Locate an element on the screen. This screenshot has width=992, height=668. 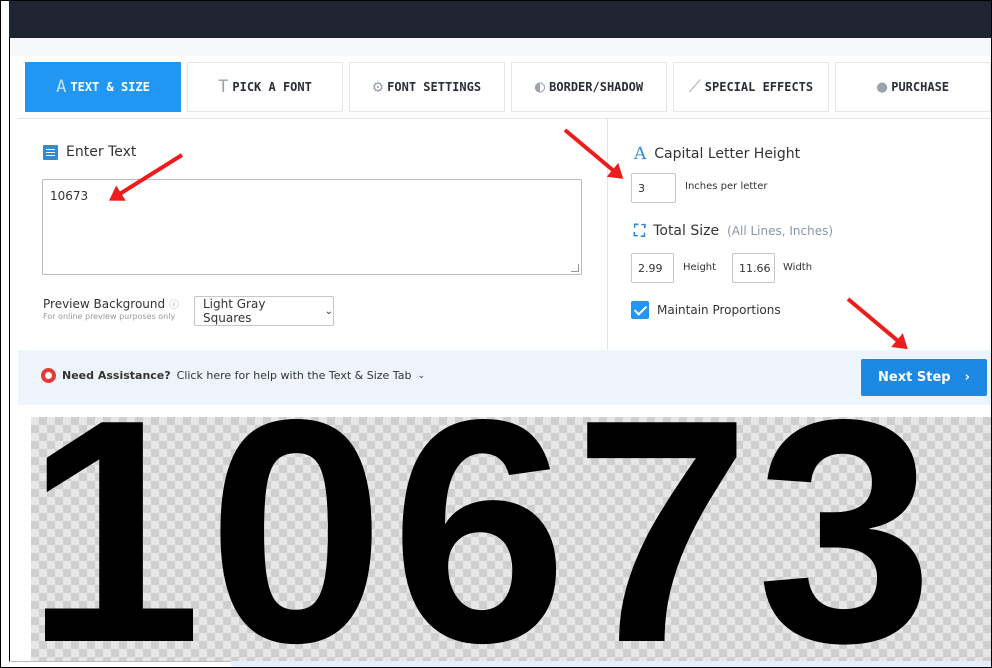
bottom-strip is located at coordinates (611, 664).